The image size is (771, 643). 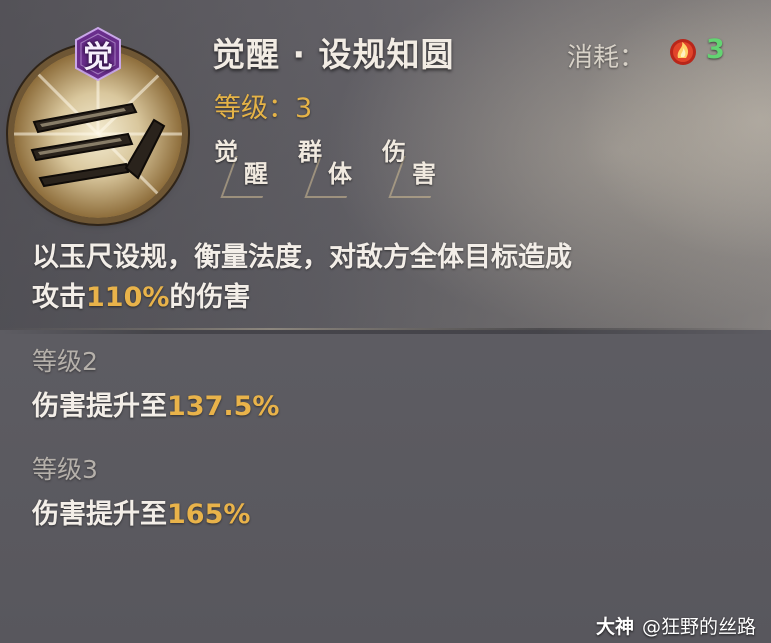 What do you see at coordinates (615, 627) in the screenshot?
I see `watermark-brand: 大神` at bounding box center [615, 627].